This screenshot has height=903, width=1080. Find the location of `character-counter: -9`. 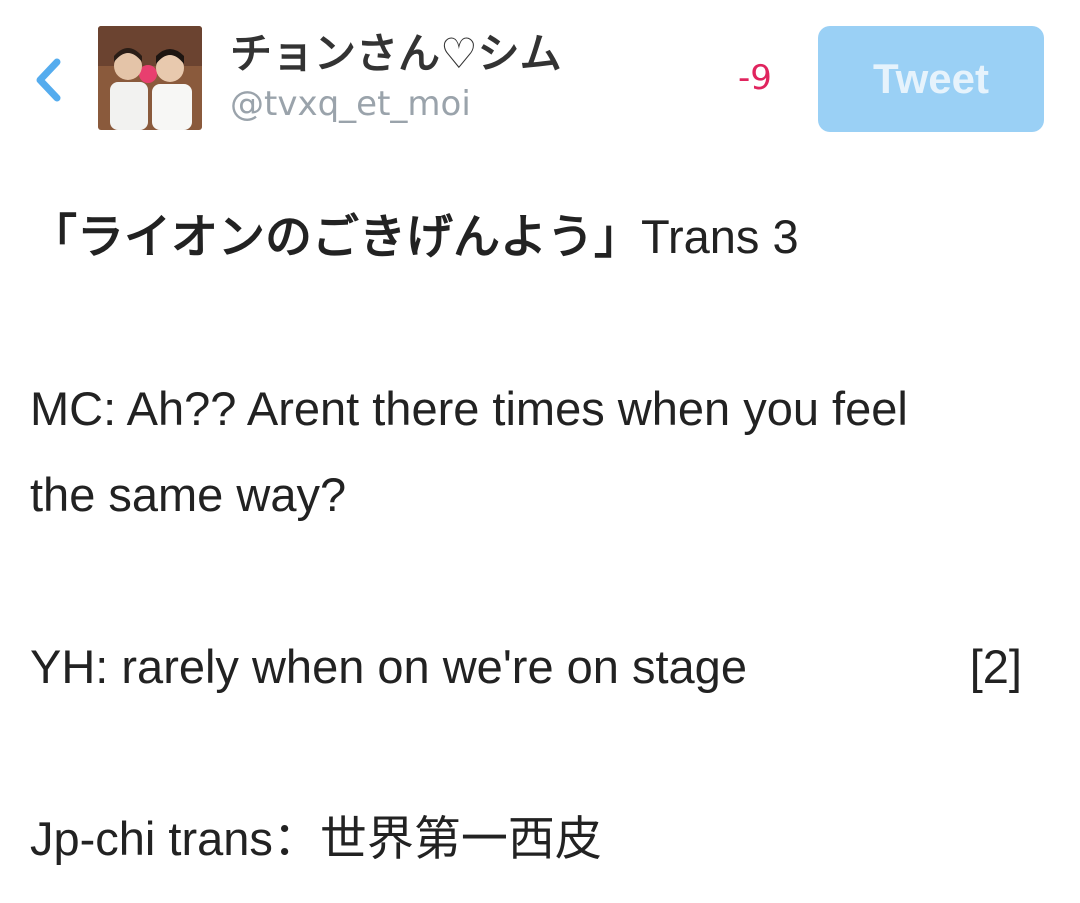

character-counter: -9 is located at coordinates (755, 78).